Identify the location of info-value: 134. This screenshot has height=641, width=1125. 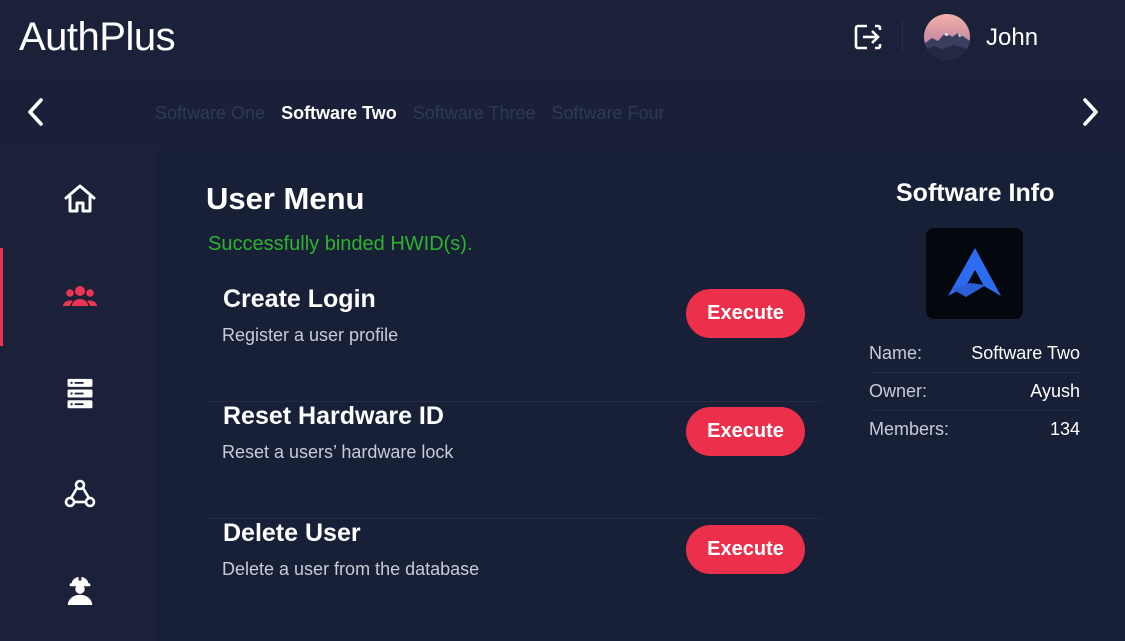
(1064, 429).